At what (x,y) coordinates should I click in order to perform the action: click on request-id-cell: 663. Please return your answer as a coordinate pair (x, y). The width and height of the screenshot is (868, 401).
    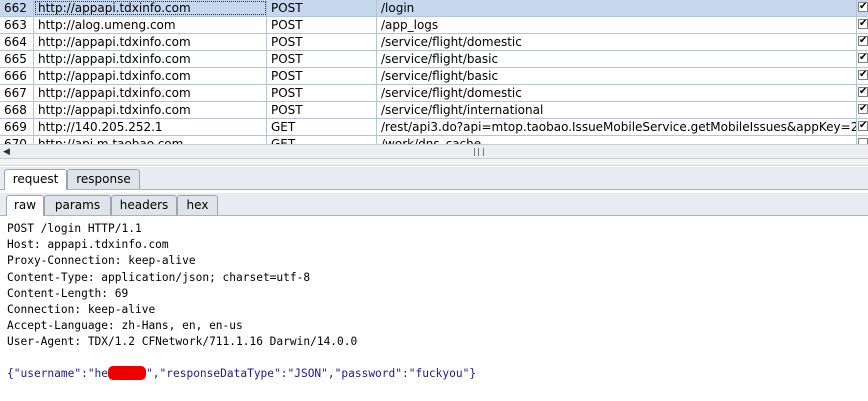
    Looking at the image, I should click on (17, 25).